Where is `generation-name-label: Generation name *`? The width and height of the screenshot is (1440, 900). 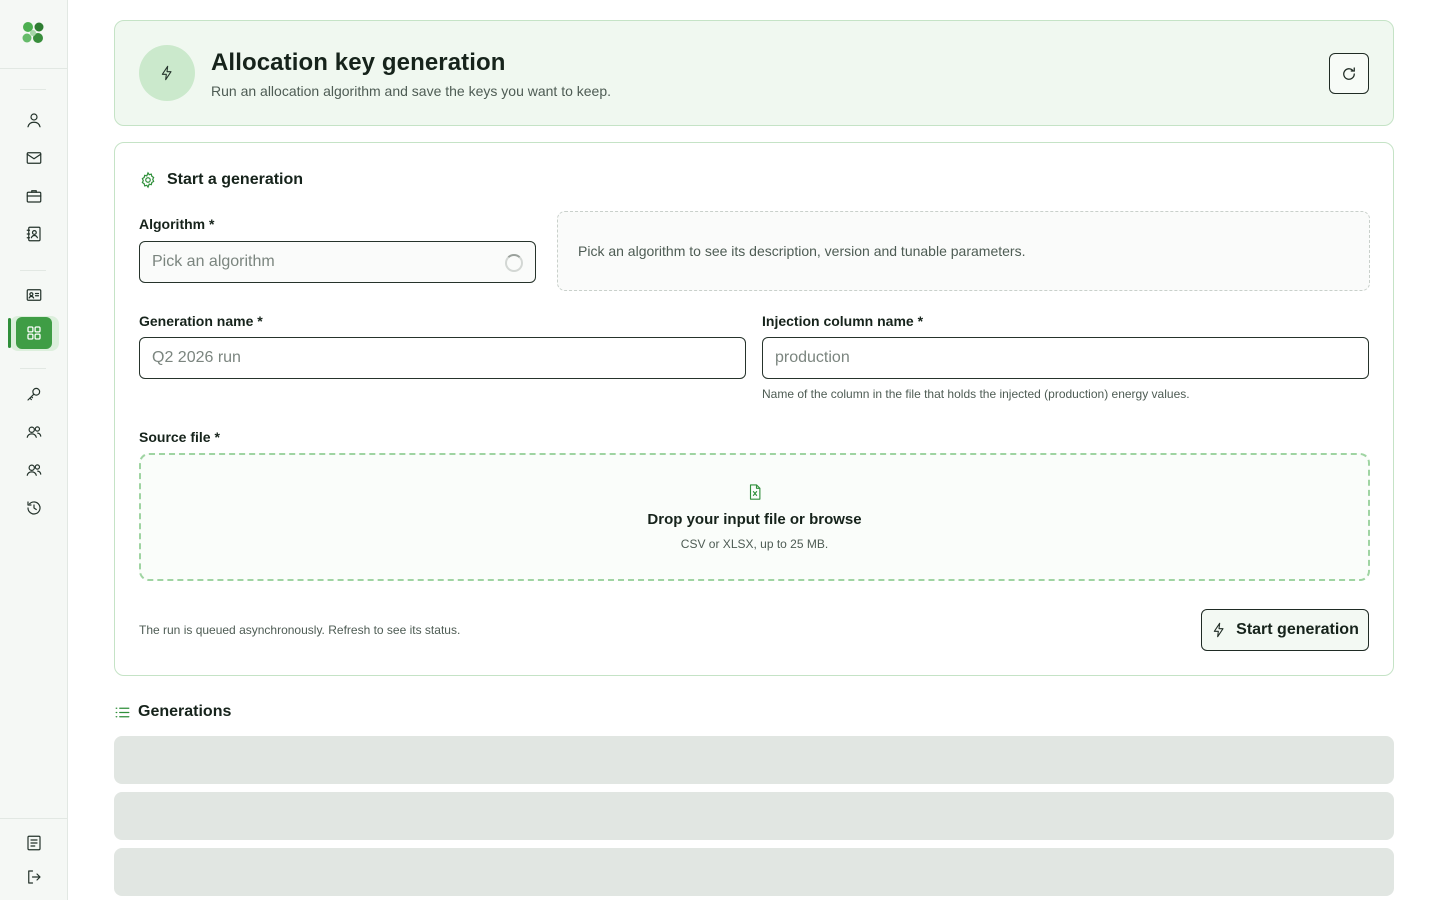 generation-name-label: Generation name * is located at coordinates (201, 321).